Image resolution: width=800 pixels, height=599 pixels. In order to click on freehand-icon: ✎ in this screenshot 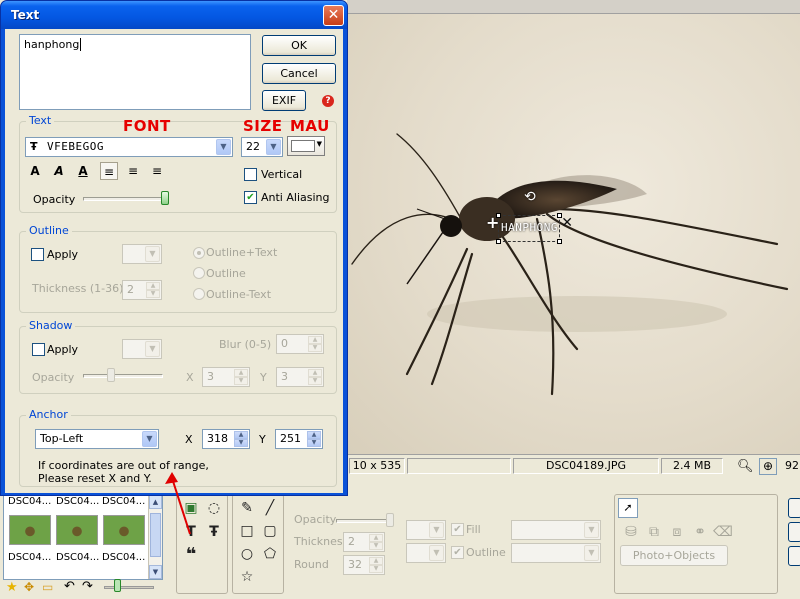, I will do `click(247, 508)`.